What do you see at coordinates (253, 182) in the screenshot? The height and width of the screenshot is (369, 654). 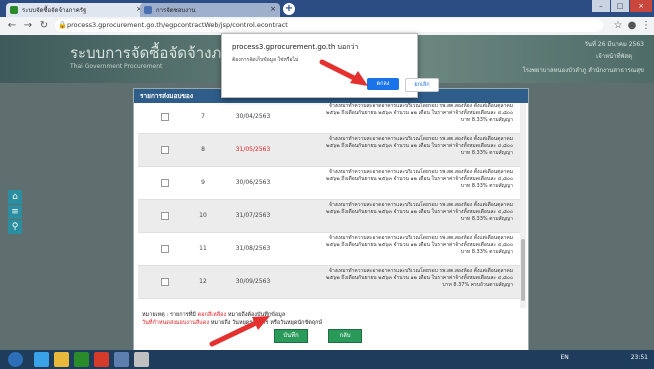 I see `row-date: 30/06/2563` at bounding box center [253, 182].